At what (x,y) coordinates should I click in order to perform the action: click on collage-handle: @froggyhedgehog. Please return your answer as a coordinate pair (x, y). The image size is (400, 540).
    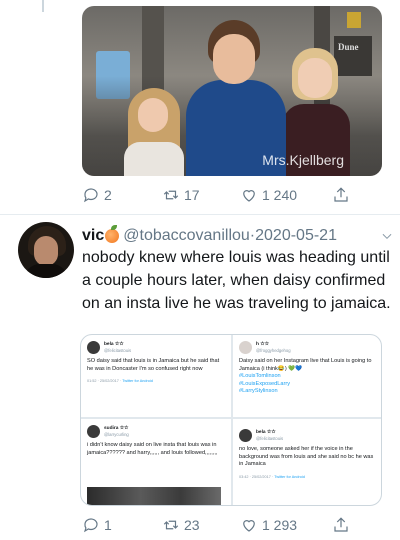
    Looking at the image, I should click on (273, 350).